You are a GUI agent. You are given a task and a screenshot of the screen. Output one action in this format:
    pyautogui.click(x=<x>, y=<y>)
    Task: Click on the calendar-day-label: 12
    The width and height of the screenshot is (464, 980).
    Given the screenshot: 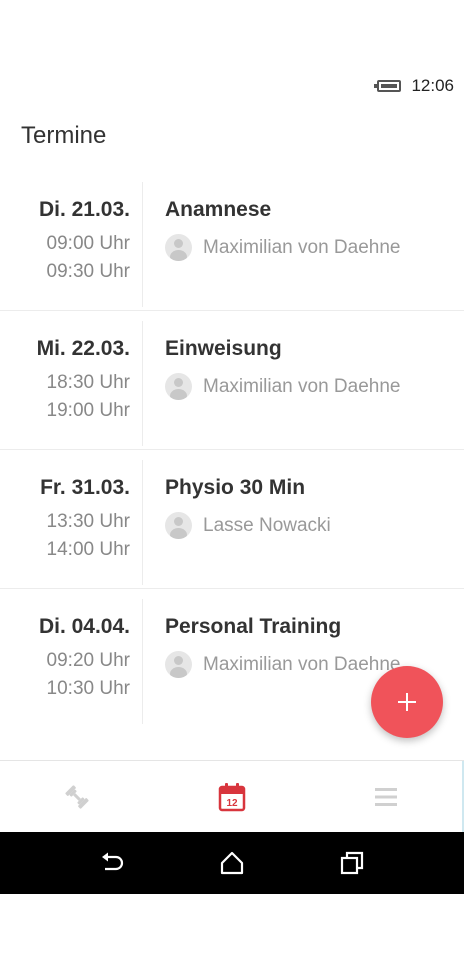 What is the action you would take?
    pyautogui.click(x=232, y=803)
    